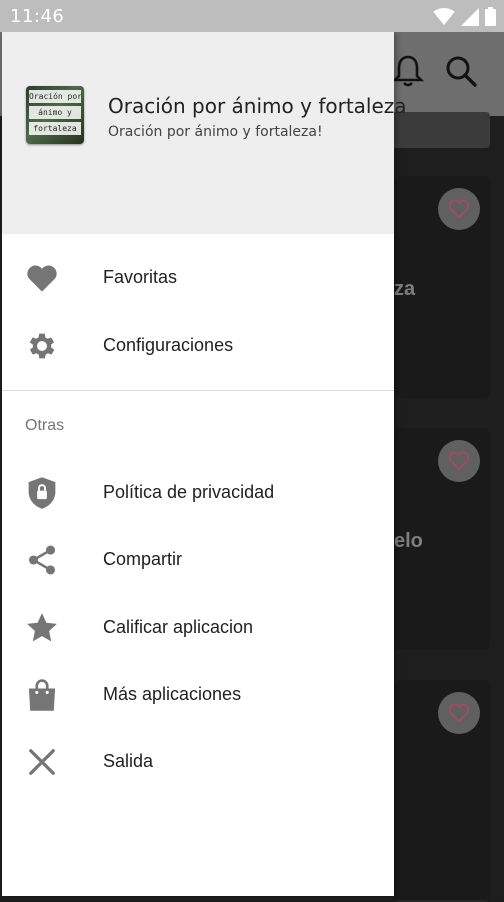  What do you see at coordinates (198, 277) in the screenshot?
I see `menu-item-favoritas: Favoritas` at bounding box center [198, 277].